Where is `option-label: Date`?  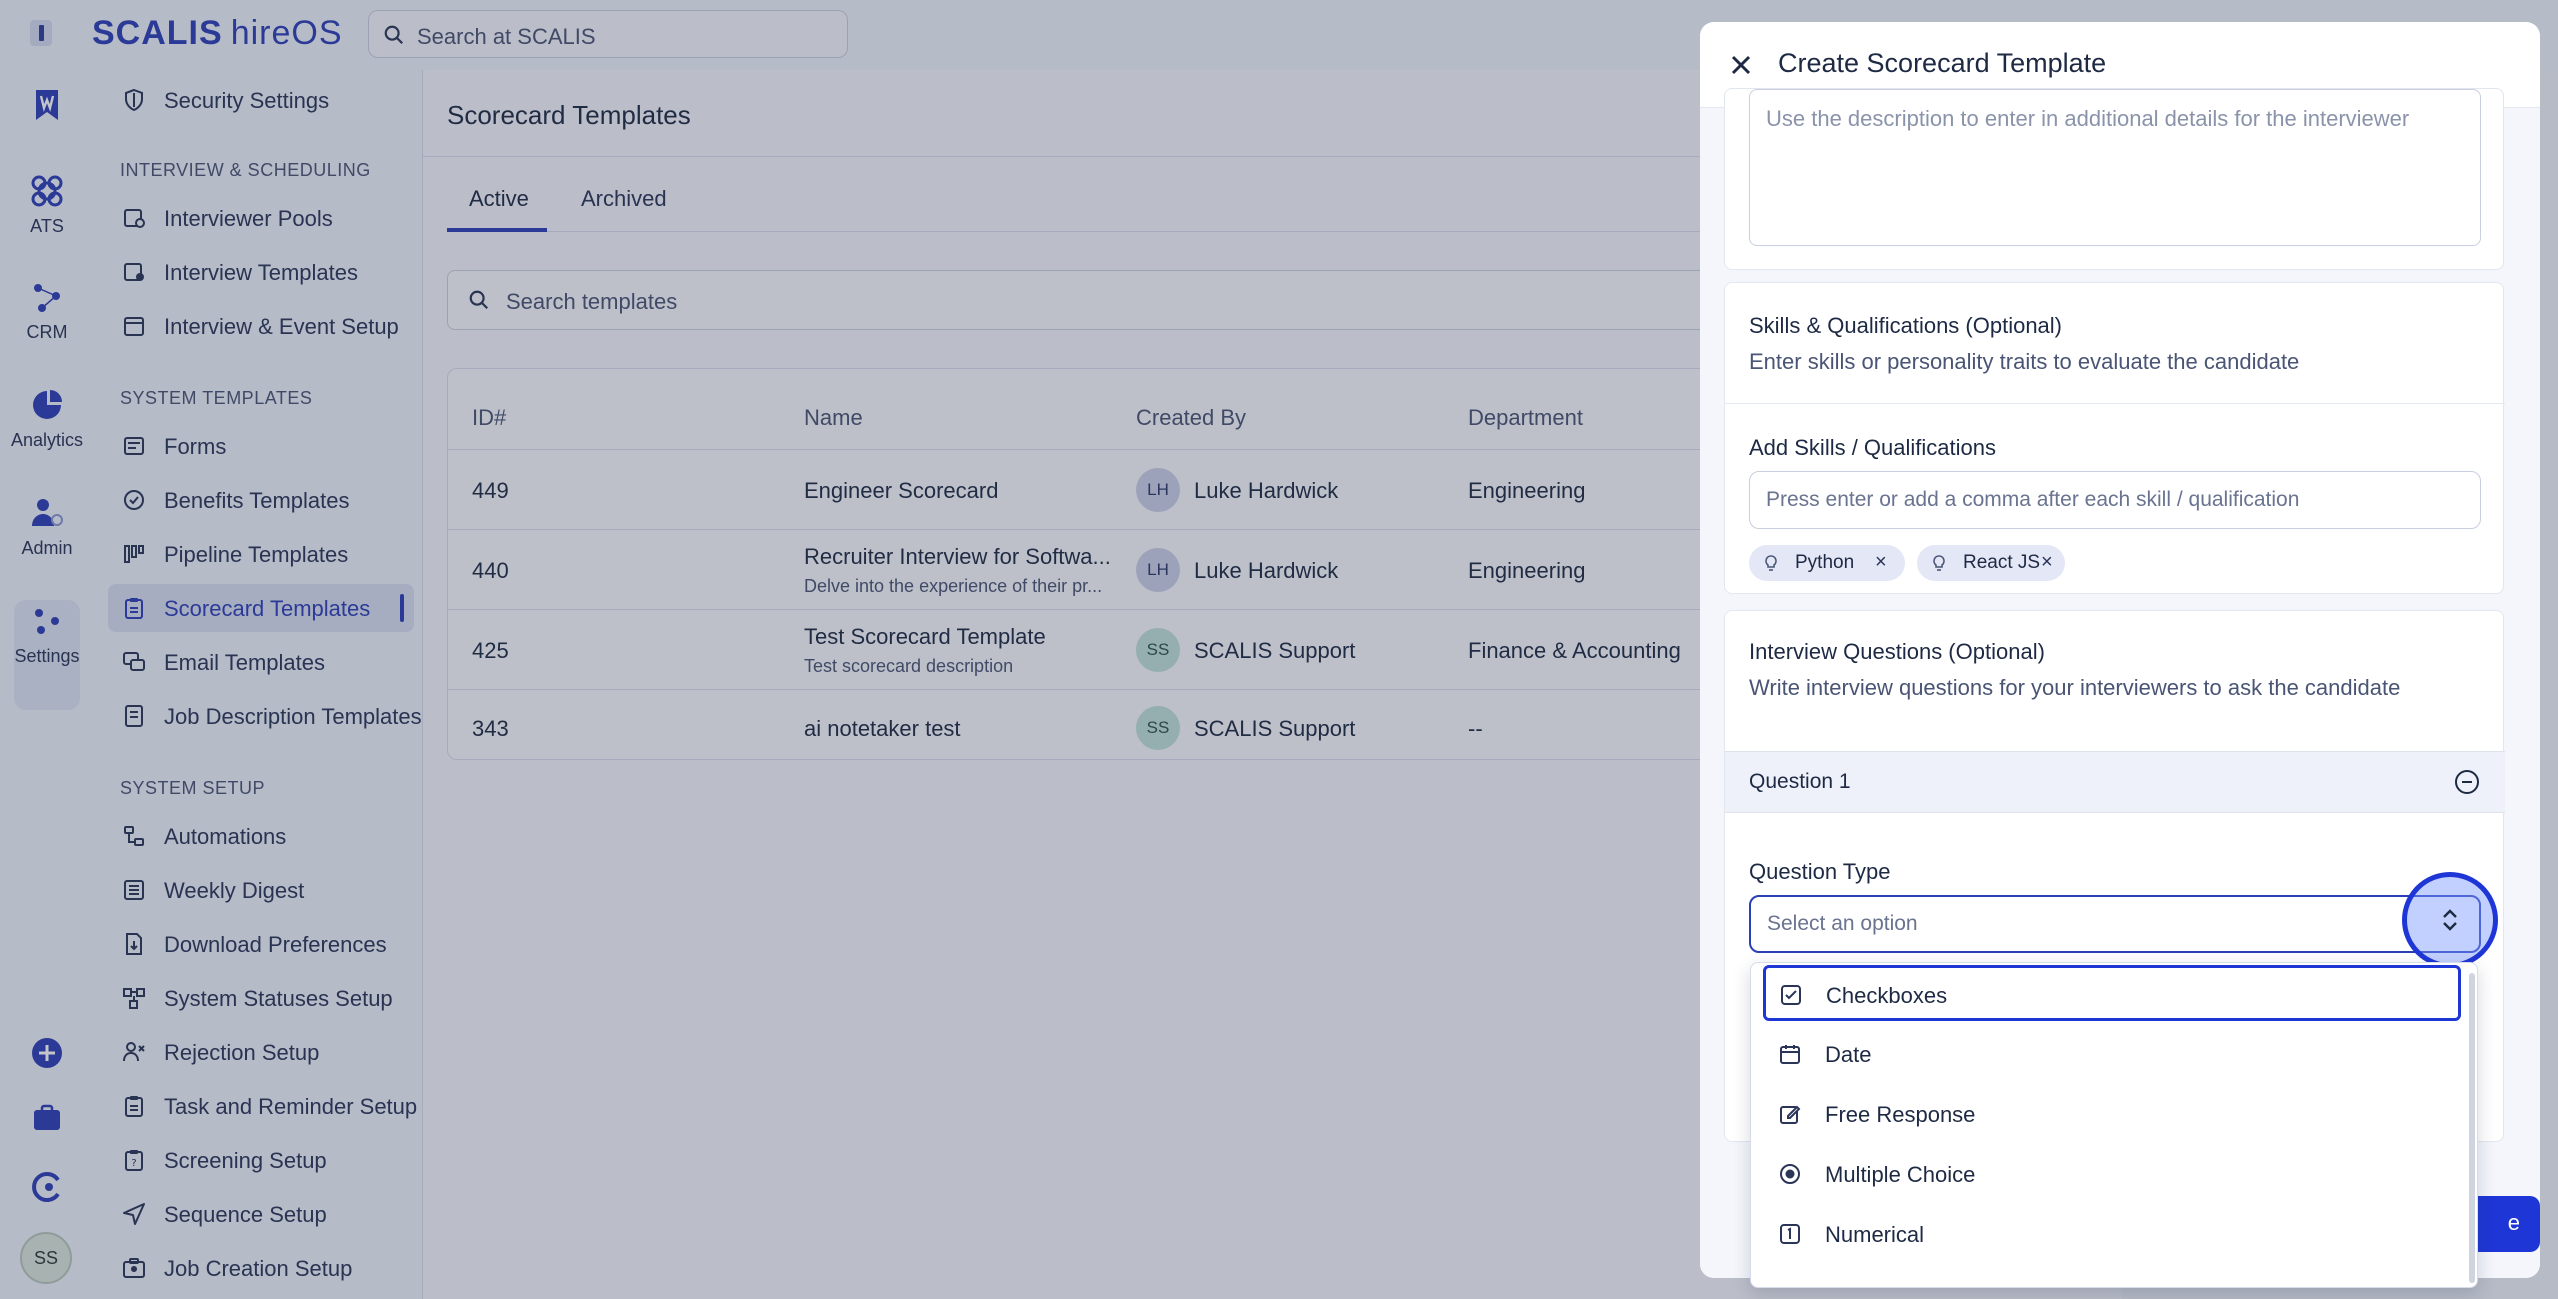
option-label: Date is located at coordinates (1848, 1054).